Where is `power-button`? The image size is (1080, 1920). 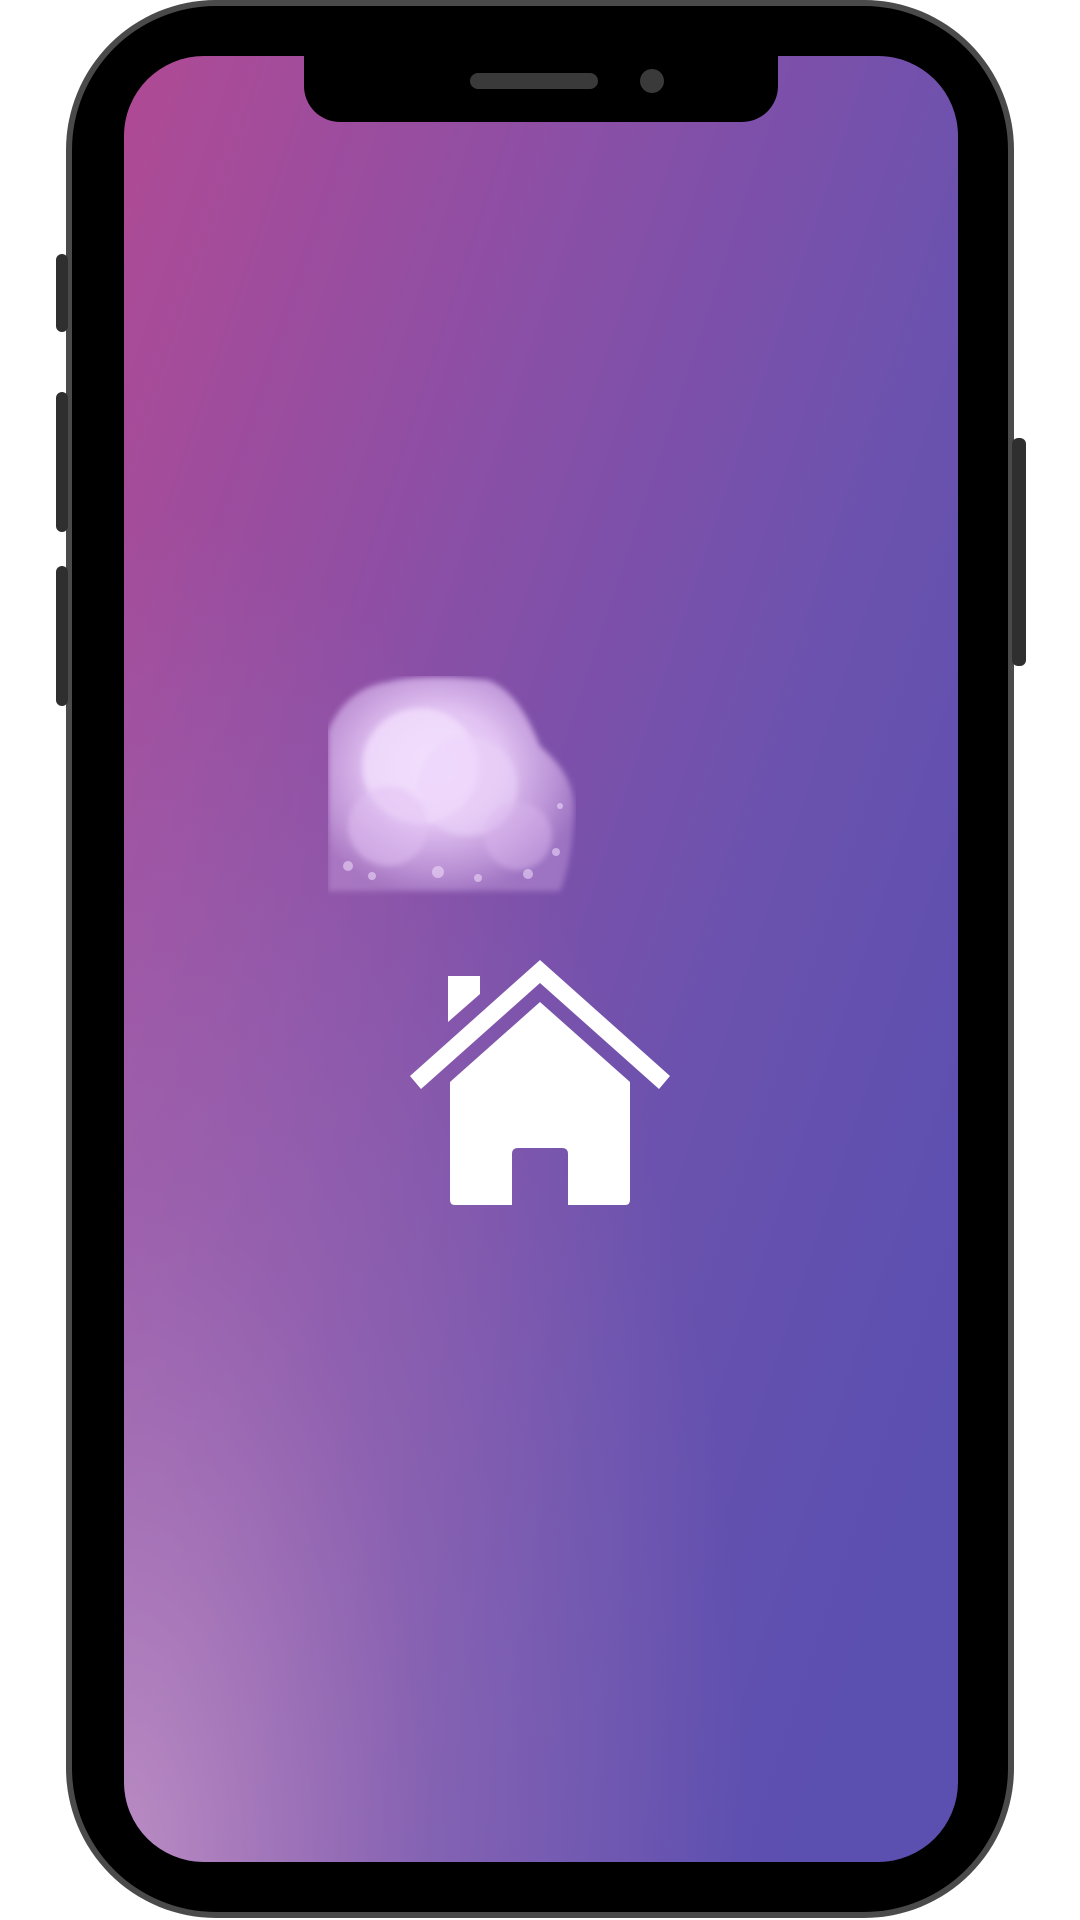
power-button is located at coordinates (1019, 552).